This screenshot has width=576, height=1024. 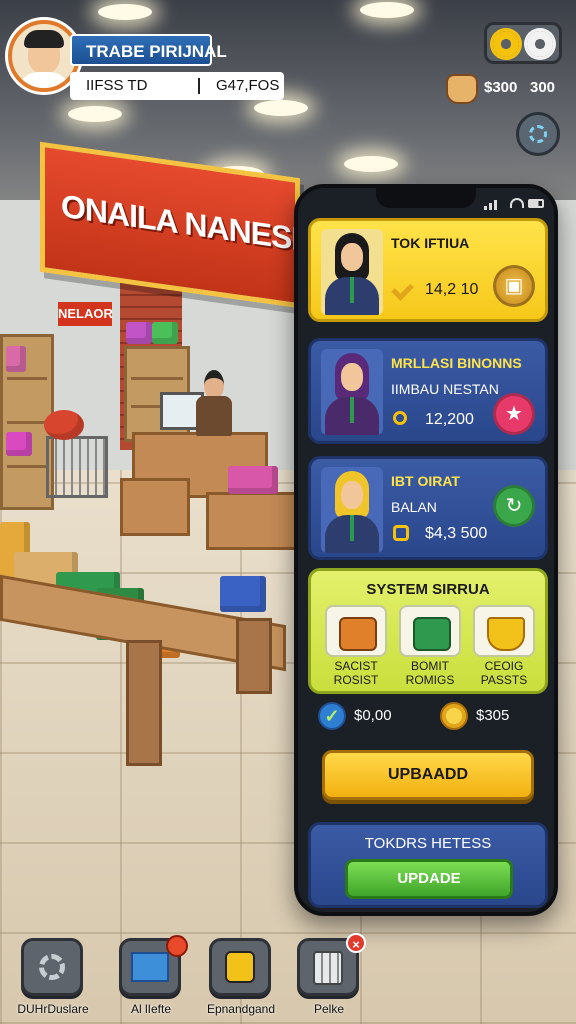 I want to click on options-gear-button, so click(x=538, y=134).